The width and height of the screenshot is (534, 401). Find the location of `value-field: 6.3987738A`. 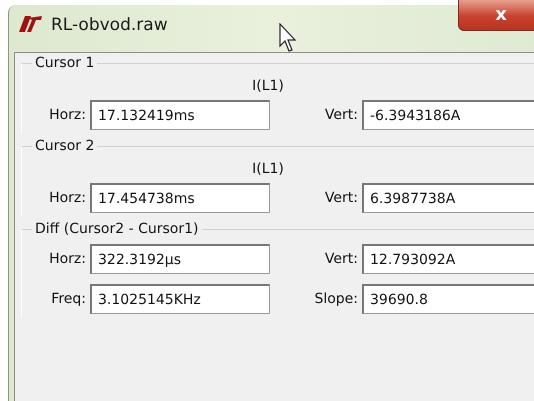

value-field: 6.3987738A is located at coordinates (448, 198).